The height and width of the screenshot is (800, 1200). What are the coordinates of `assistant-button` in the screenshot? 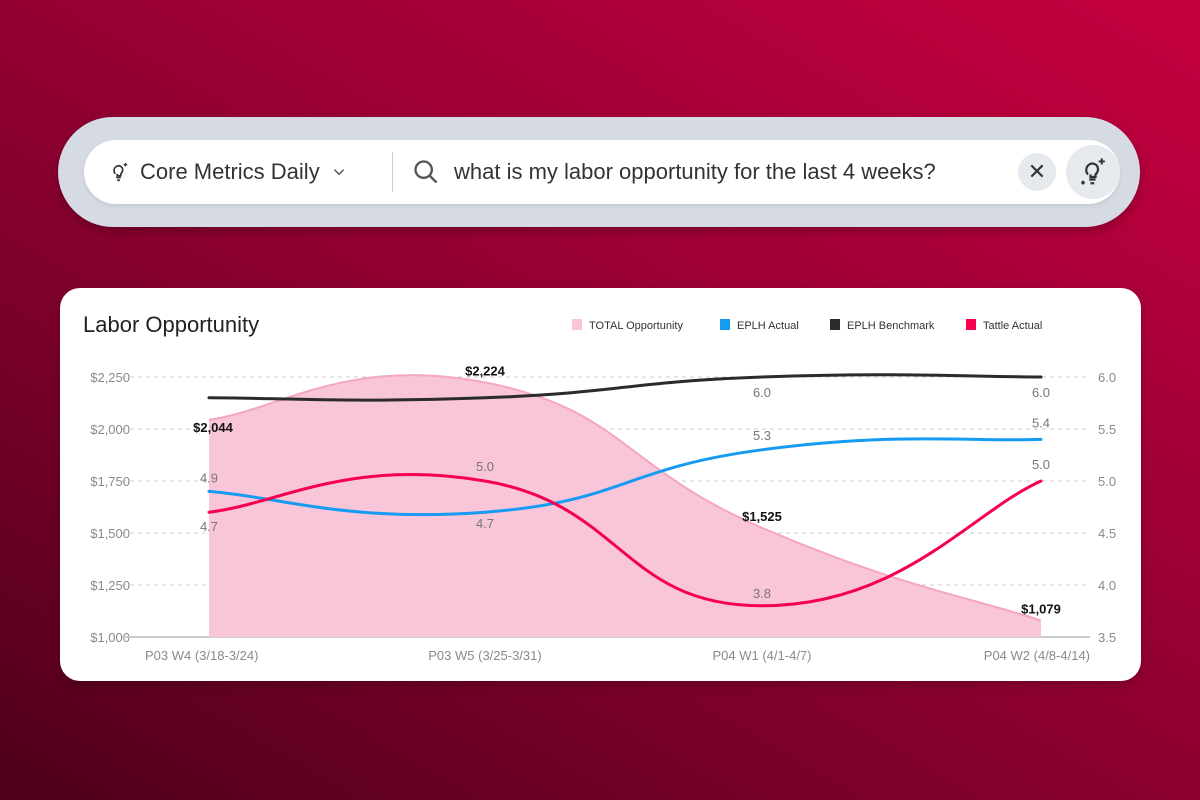 It's located at (1093, 172).